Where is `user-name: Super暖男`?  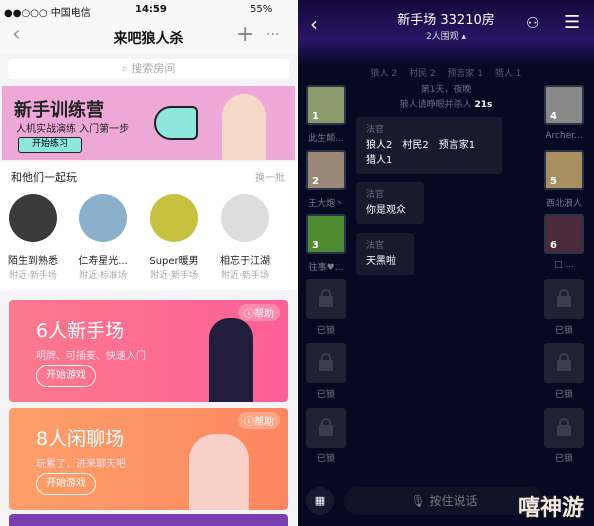
user-name: Super暖男 is located at coordinates (174, 261).